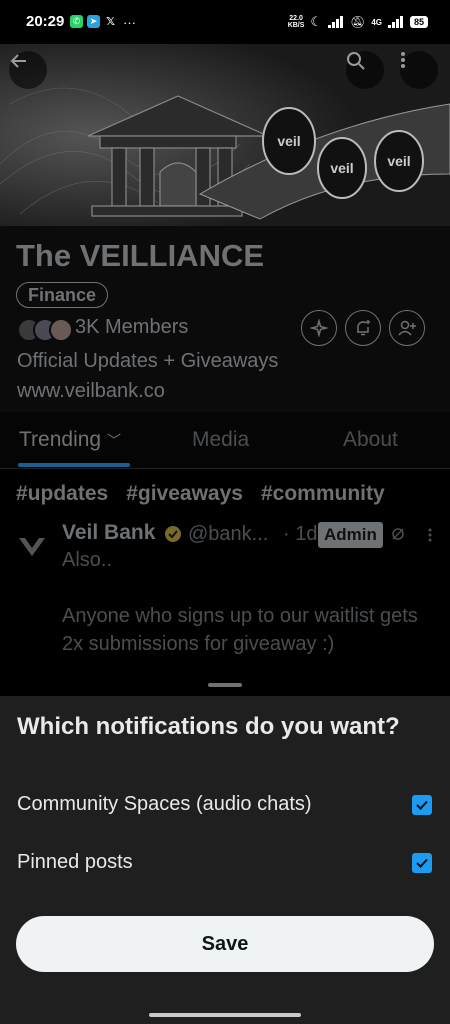 This screenshot has height=1024, width=450. I want to click on mute-bell-icon: 🔕︎, so click(358, 22).